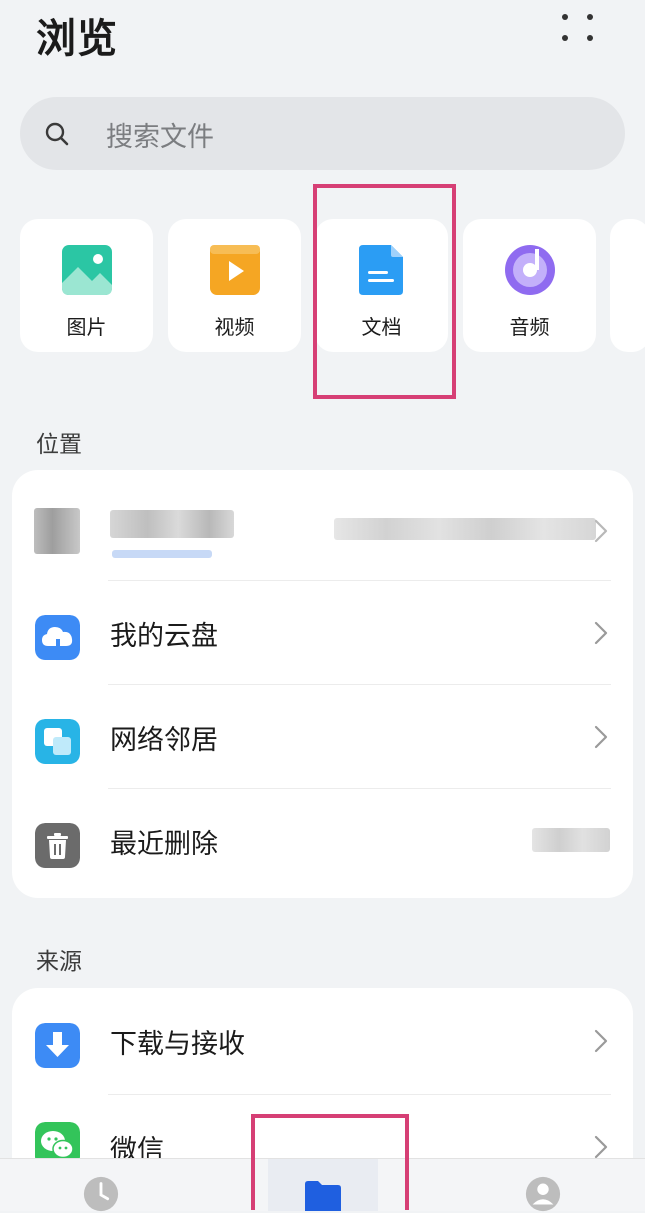 Image resolution: width=645 pixels, height=1213 pixels. Describe the element at coordinates (529, 327) in the screenshot. I see `category-label: 音频` at that location.